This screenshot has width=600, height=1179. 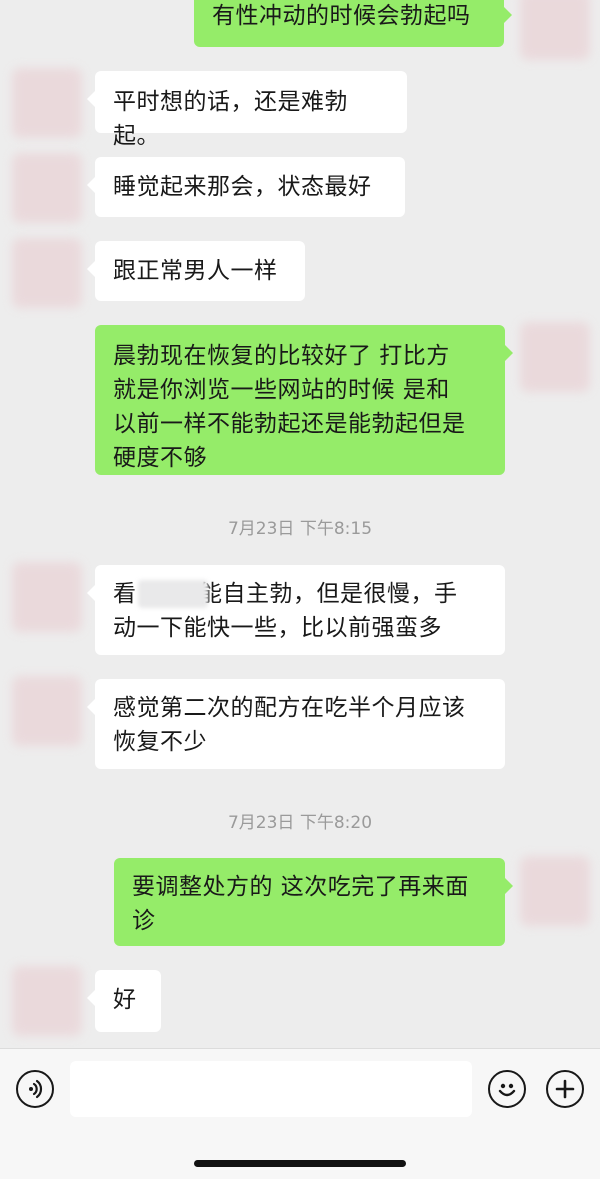 What do you see at coordinates (124, 1001) in the screenshot?
I see `message-bubble-incoming: 好` at bounding box center [124, 1001].